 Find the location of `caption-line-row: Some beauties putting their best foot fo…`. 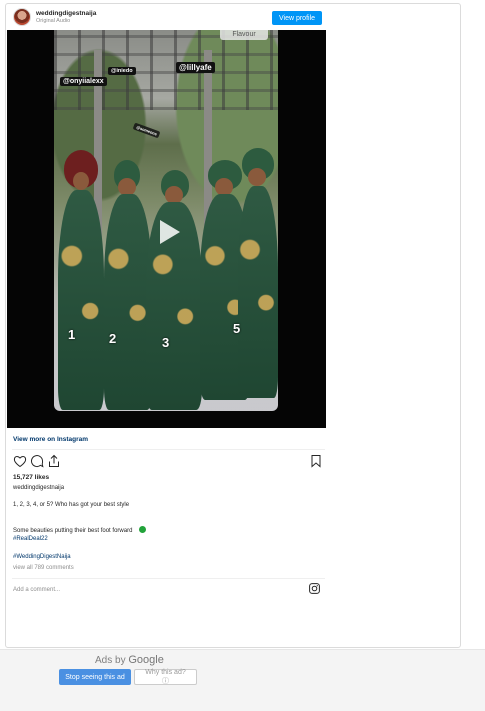

caption-line-row: Some beauties putting their best foot fo… is located at coordinates (79, 526).